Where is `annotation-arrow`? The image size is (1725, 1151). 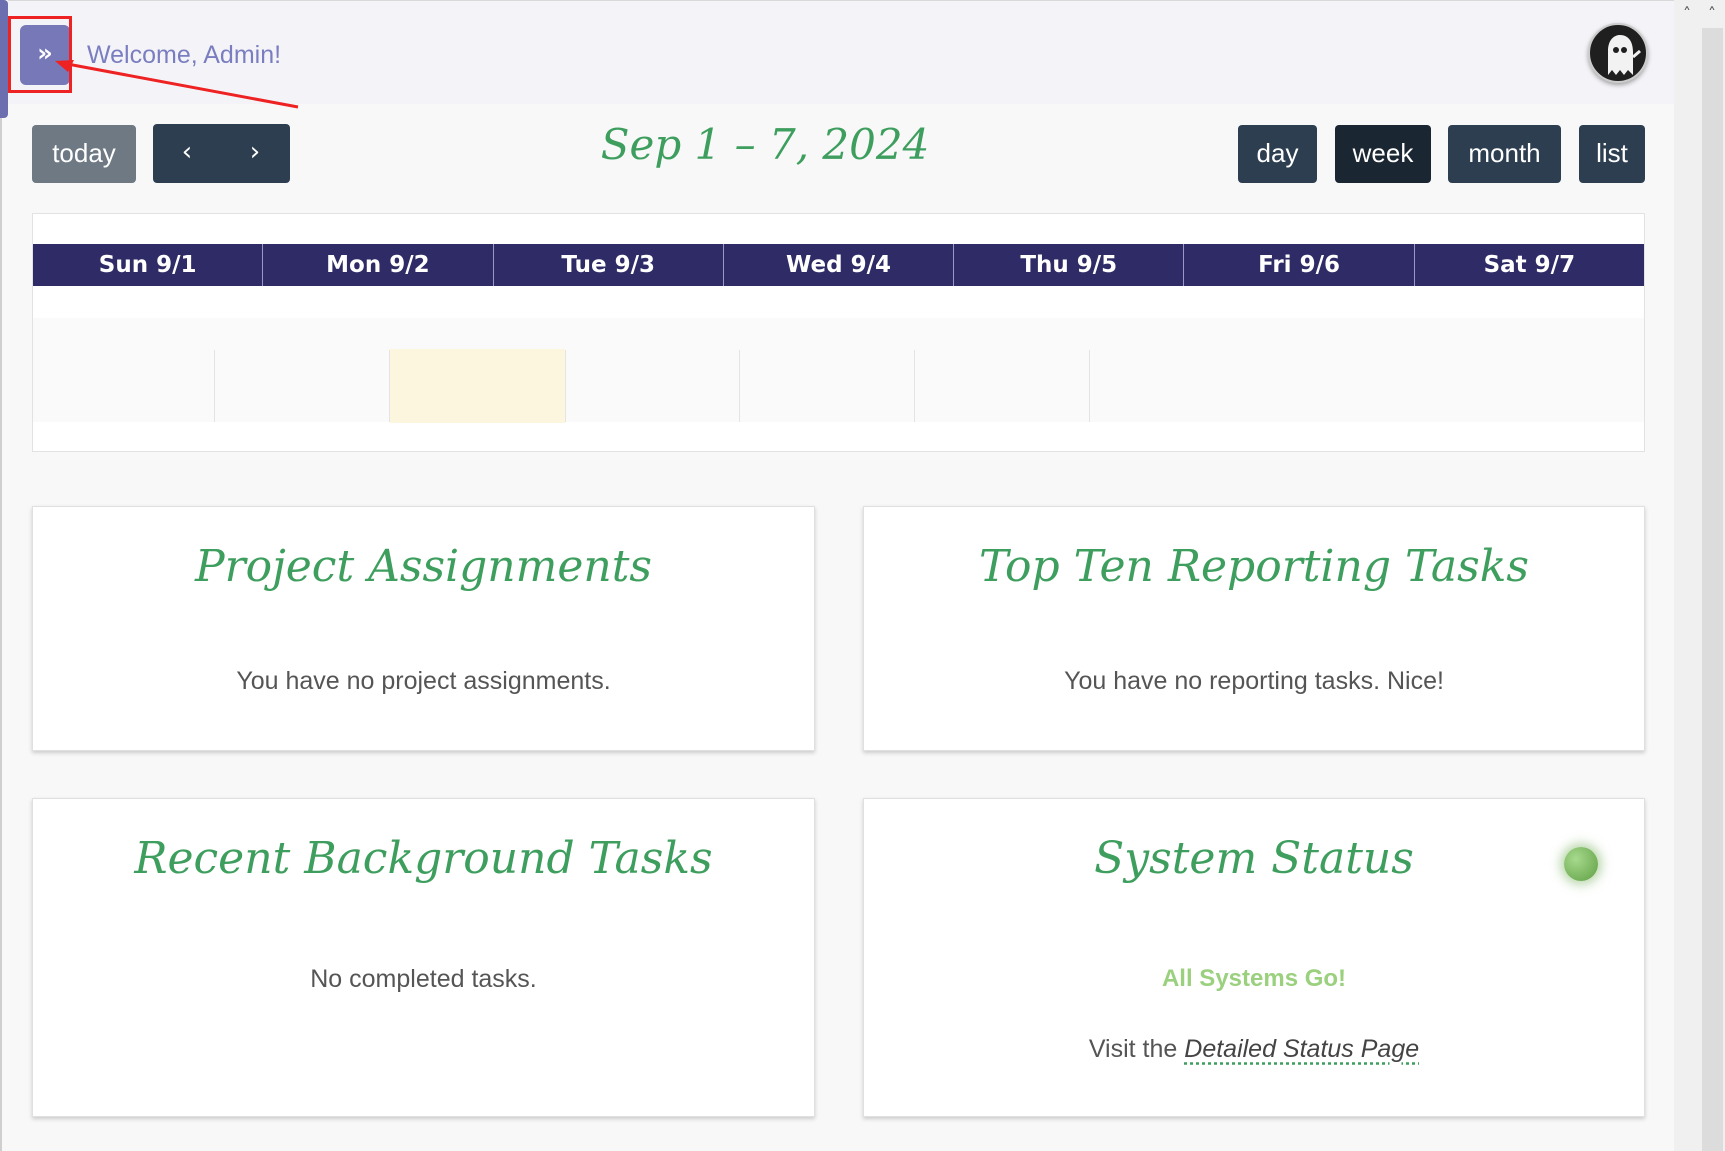 annotation-arrow is located at coordinates (177, 84).